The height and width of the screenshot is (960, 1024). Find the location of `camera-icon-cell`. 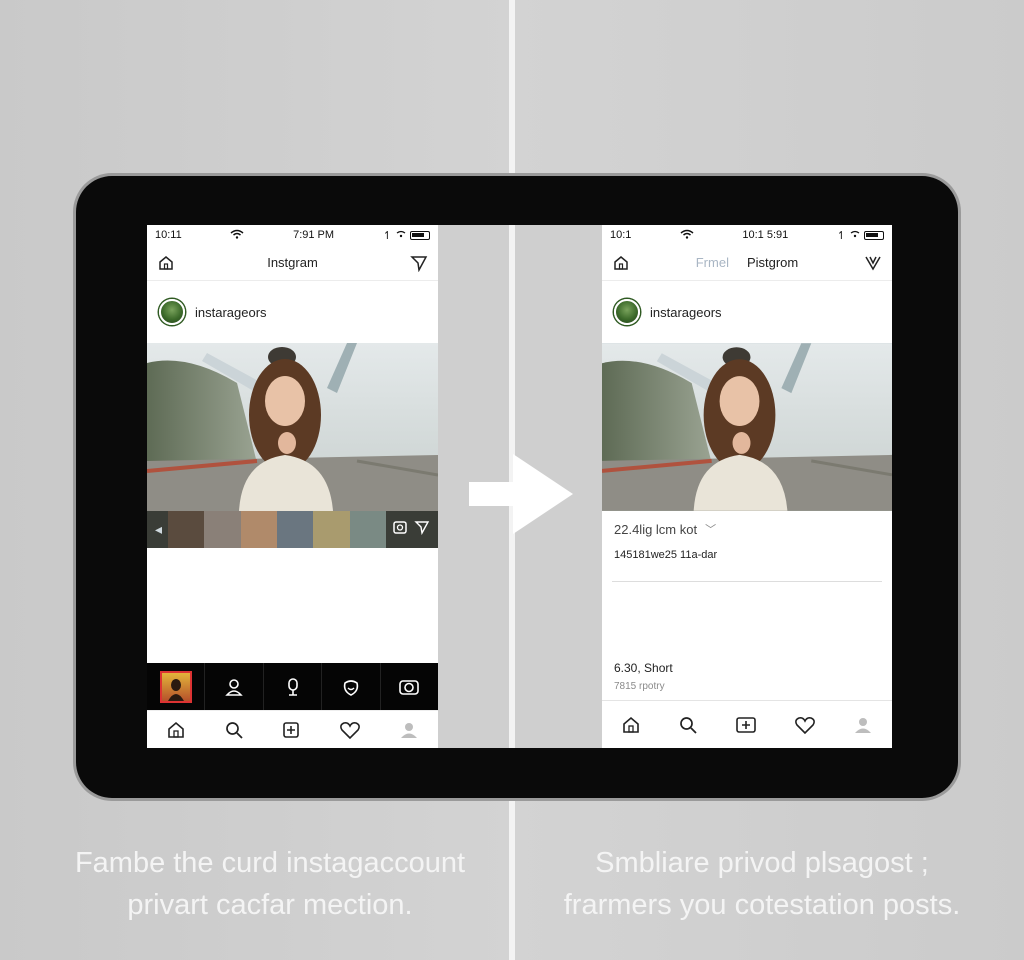

camera-icon-cell is located at coordinates (409, 687).